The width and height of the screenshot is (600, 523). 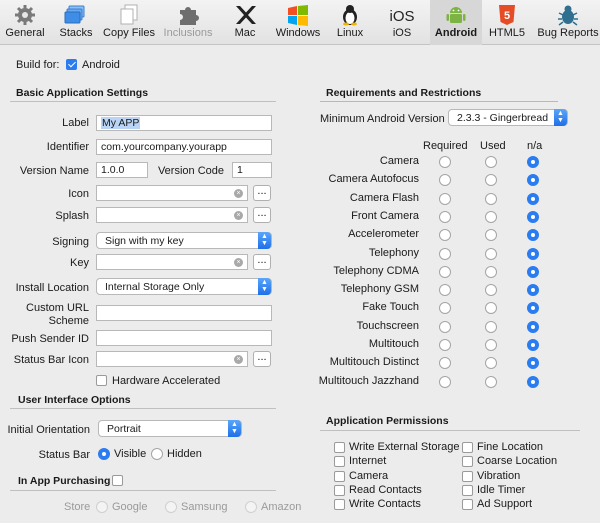 I want to click on permission-label: Idle Timer, so click(x=501, y=489).